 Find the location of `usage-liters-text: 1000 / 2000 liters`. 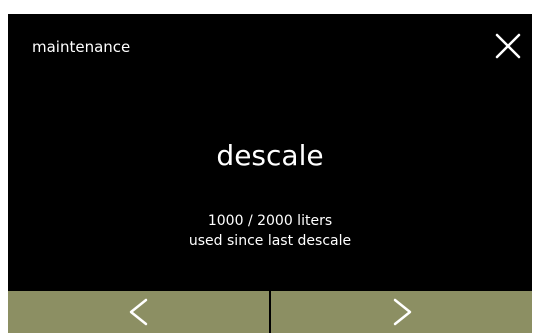

usage-liters-text: 1000 / 2000 liters is located at coordinates (270, 221).